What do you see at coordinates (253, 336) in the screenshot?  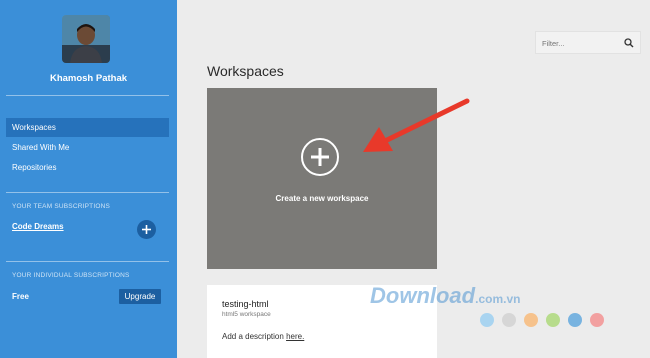 I see `workspace-description-text: Add a description` at bounding box center [253, 336].